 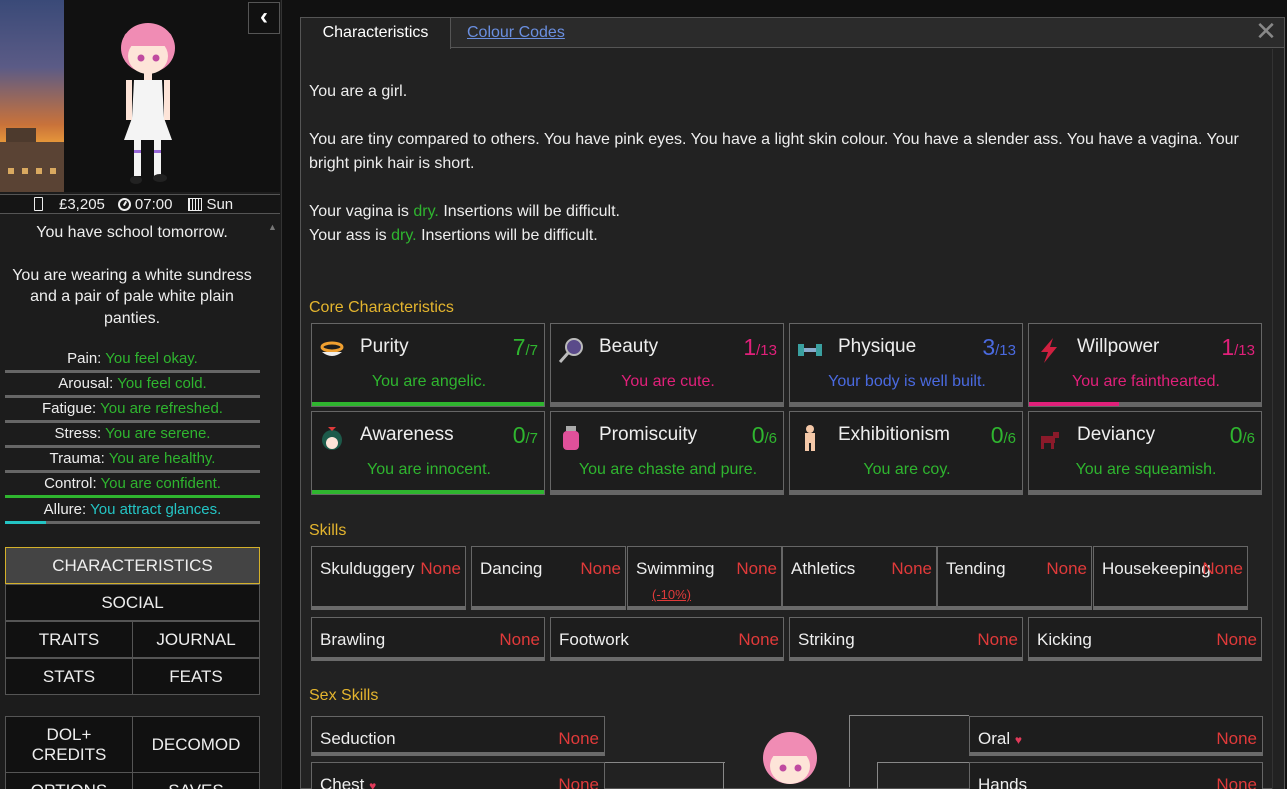 What do you see at coordinates (353, 639) in the screenshot?
I see `skill-name: Brawling` at bounding box center [353, 639].